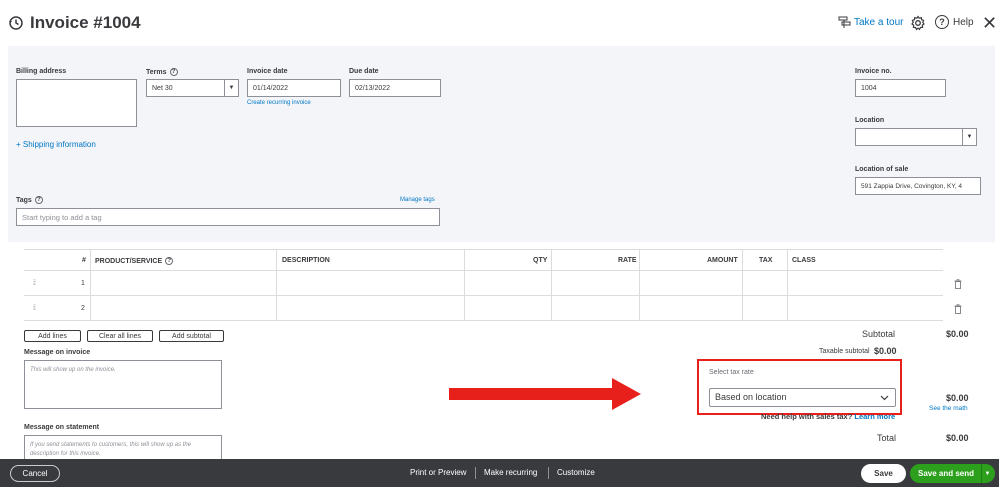 The height and width of the screenshot is (487, 999). I want to click on invoice-date-value: 01/14/2022, so click(271, 88).